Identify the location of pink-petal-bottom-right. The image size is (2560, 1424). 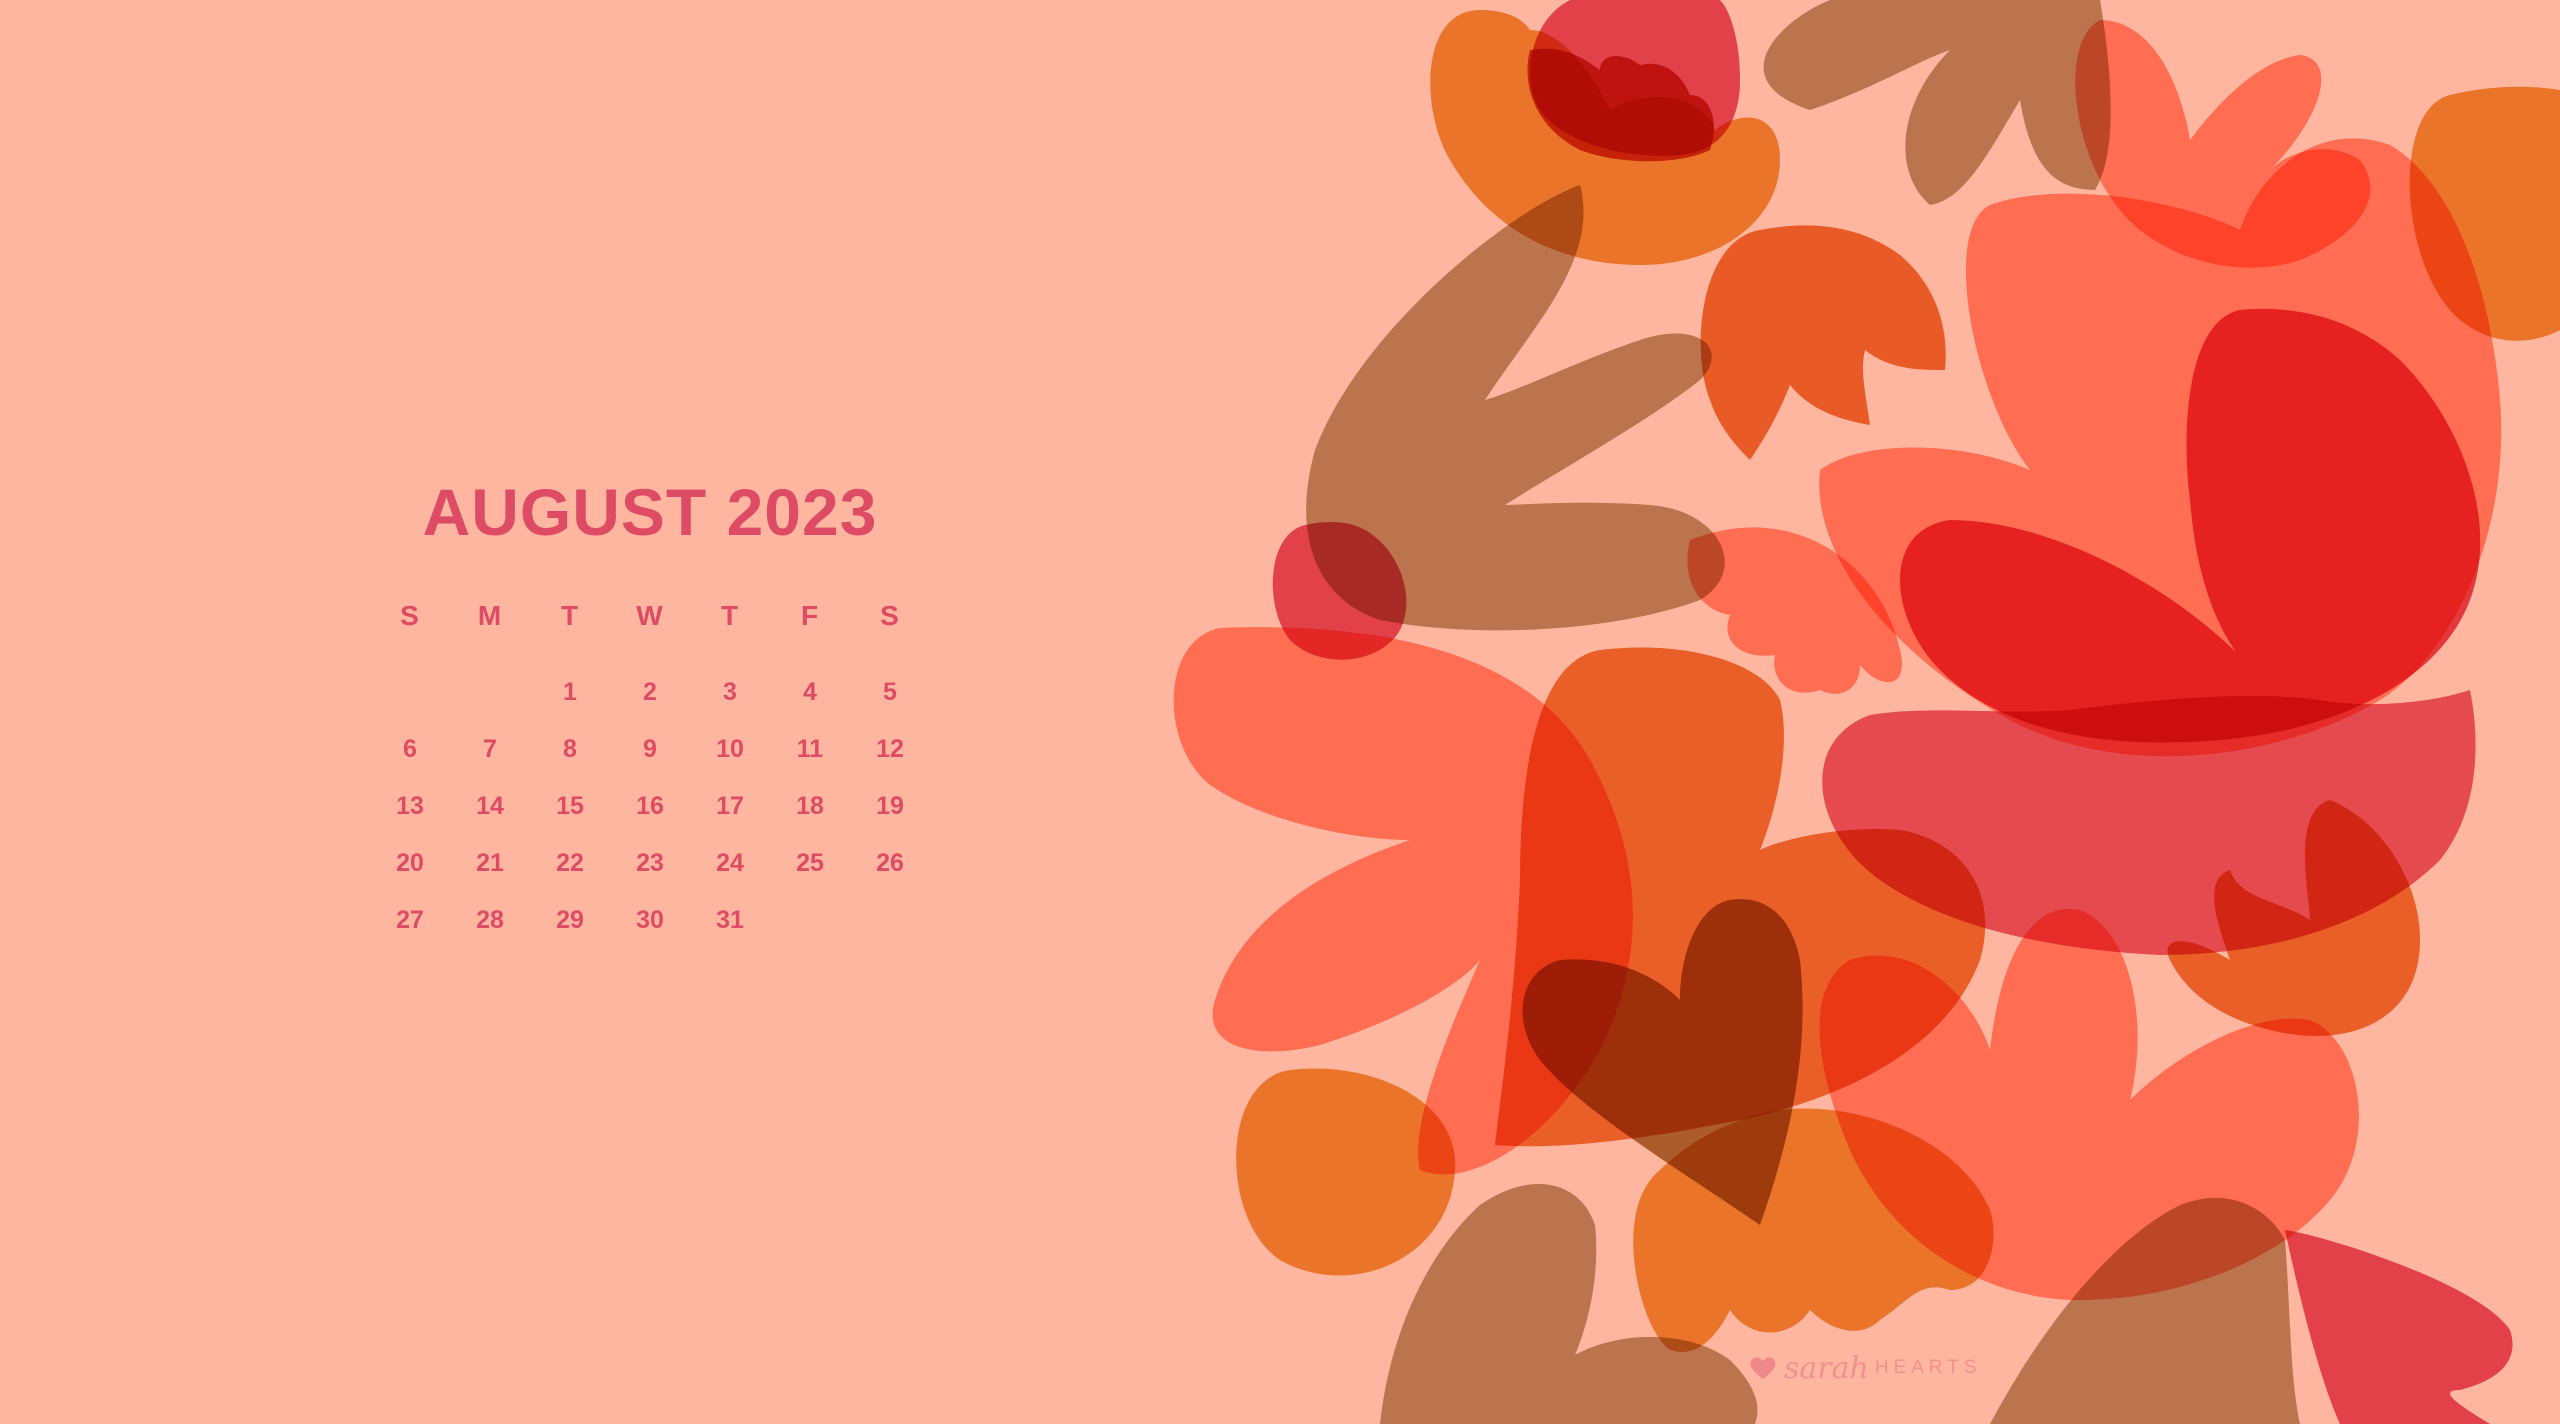
(2399, 1327).